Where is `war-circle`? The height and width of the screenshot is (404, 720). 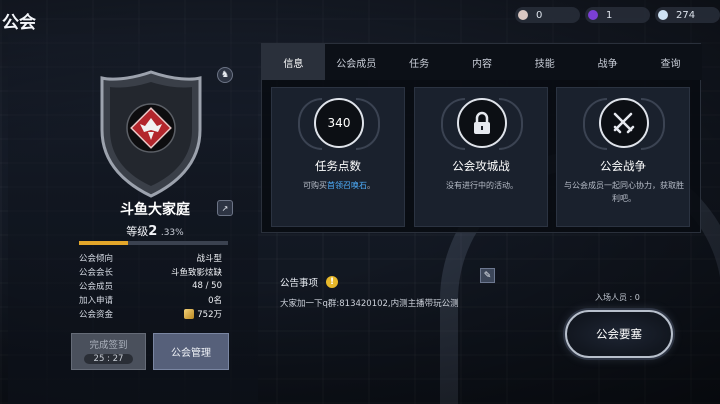 war-circle is located at coordinates (624, 123).